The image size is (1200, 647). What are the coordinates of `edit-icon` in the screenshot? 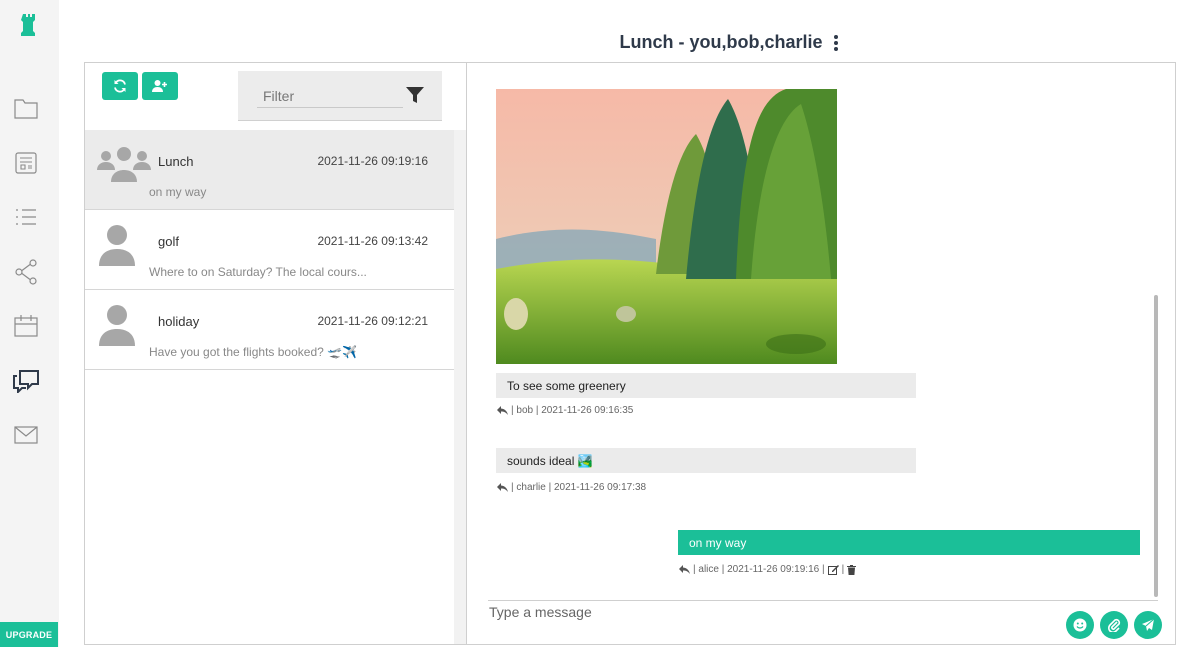 It's located at (833, 569).